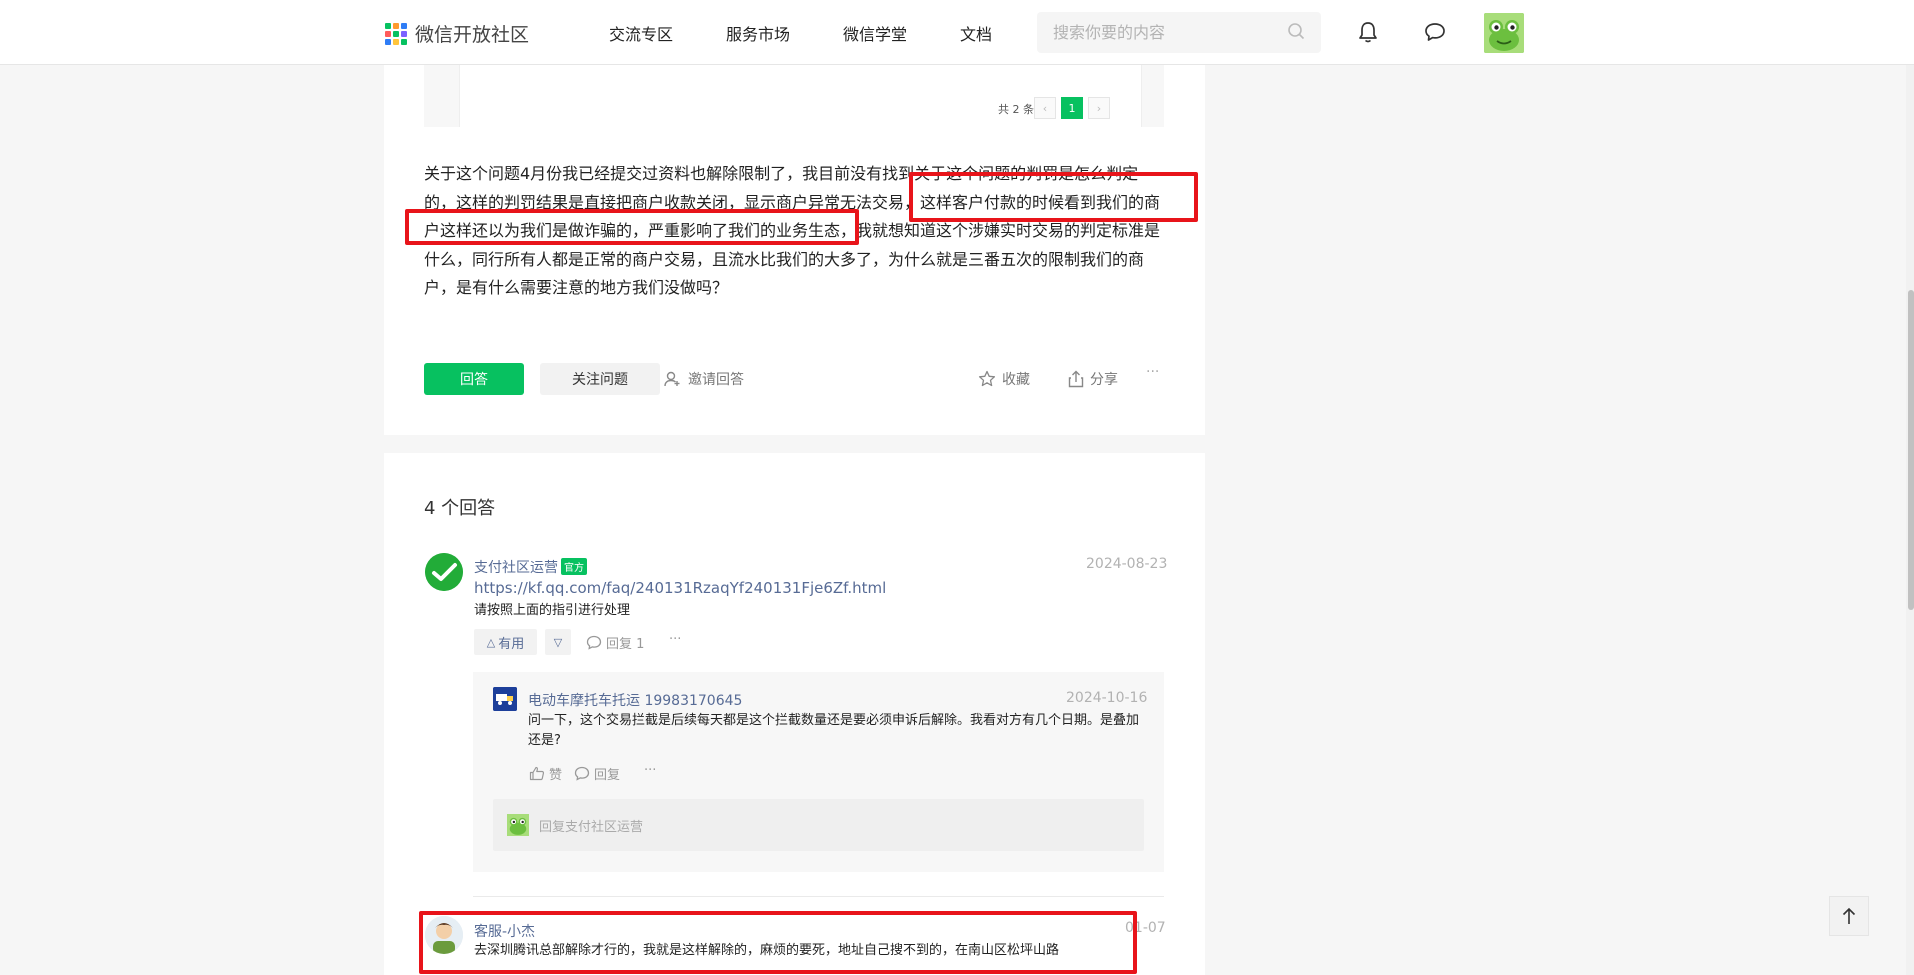 The height and width of the screenshot is (975, 1914). What do you see at coordinates (511, 644) in the screenshot?
I see `useful-label: 有用` at bounding box center [511, 644].